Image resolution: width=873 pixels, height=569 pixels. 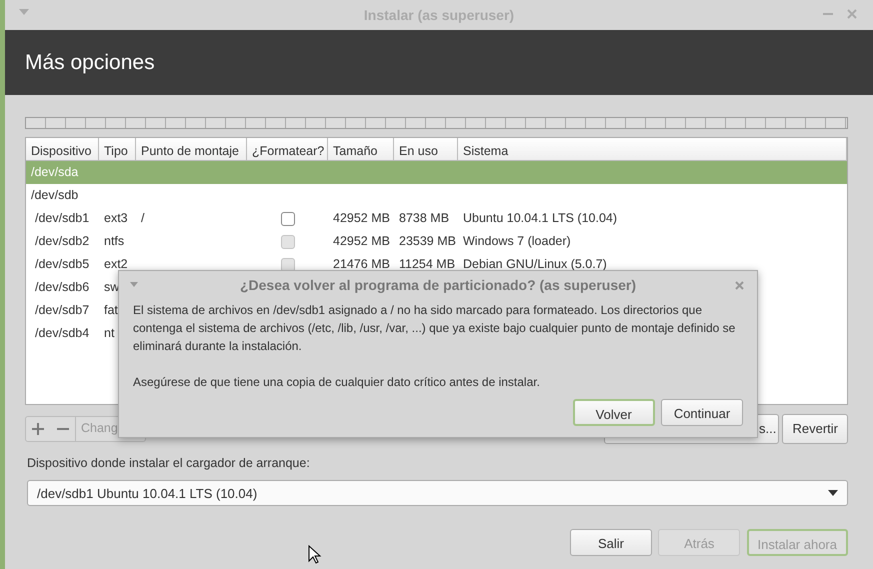 What do you see at coordinates (517, 241) in the screenshot?
I see `table-cell: Windows 7 (loader)` at bounding box center [517, 241].